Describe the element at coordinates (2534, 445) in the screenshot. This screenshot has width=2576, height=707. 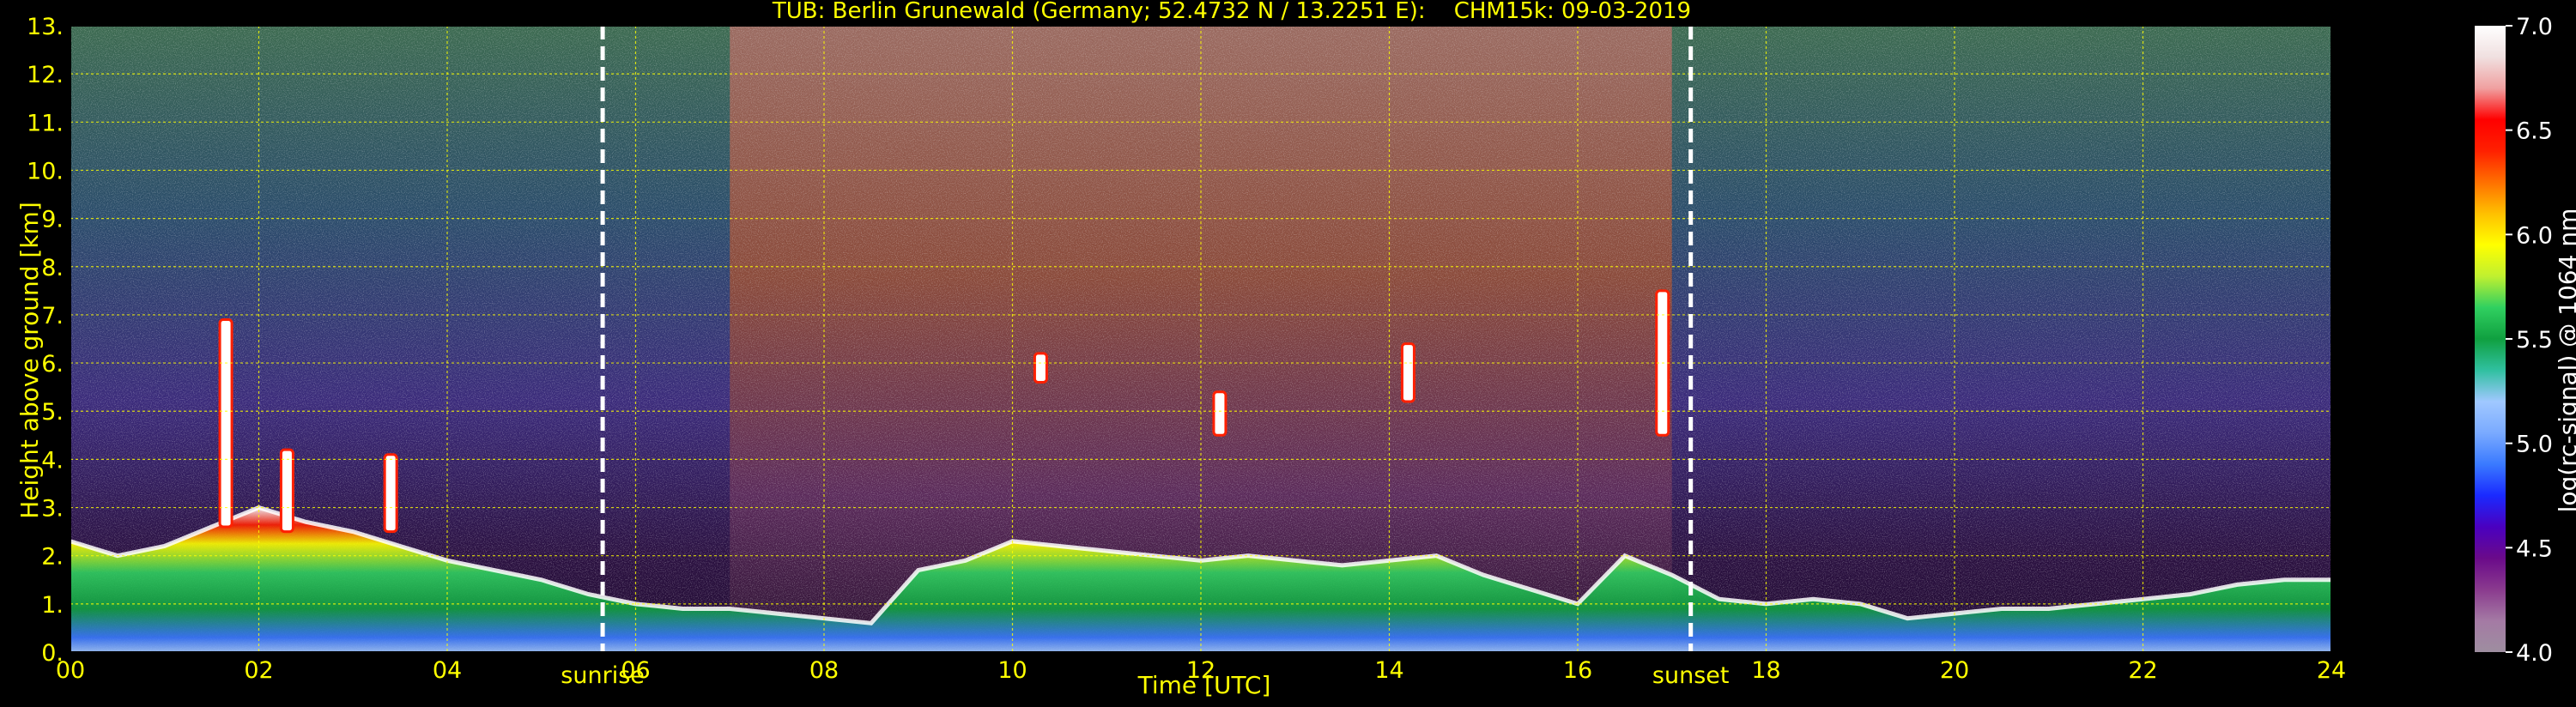
I see `colorbar-tick-label: 5.0` at that location.